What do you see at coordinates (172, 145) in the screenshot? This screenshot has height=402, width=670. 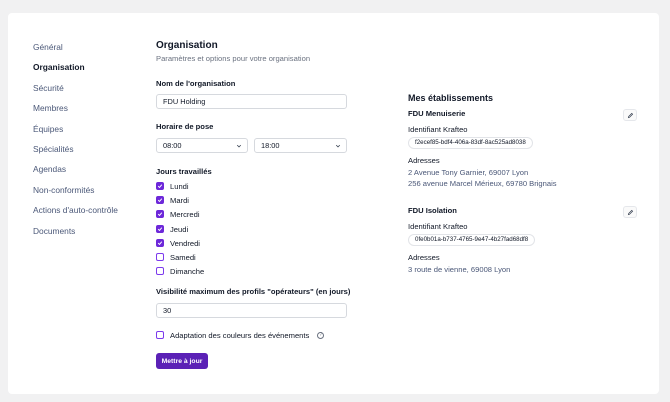 I see `start-time-value: 08:00` at bounding box center [172, 145].